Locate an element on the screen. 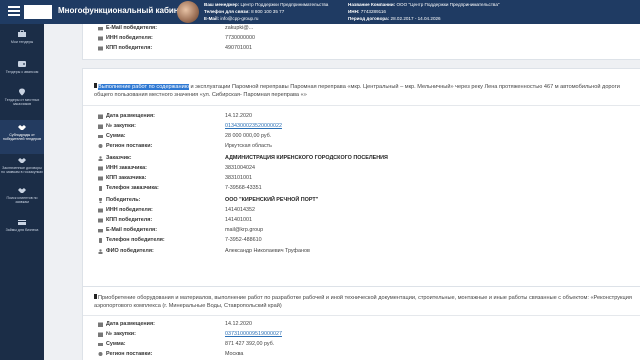 This screenshot has width=640, height=360. sidebar-item-subcontracts: Субподряды от победителей тендеров is located at coordinates (22, 137).